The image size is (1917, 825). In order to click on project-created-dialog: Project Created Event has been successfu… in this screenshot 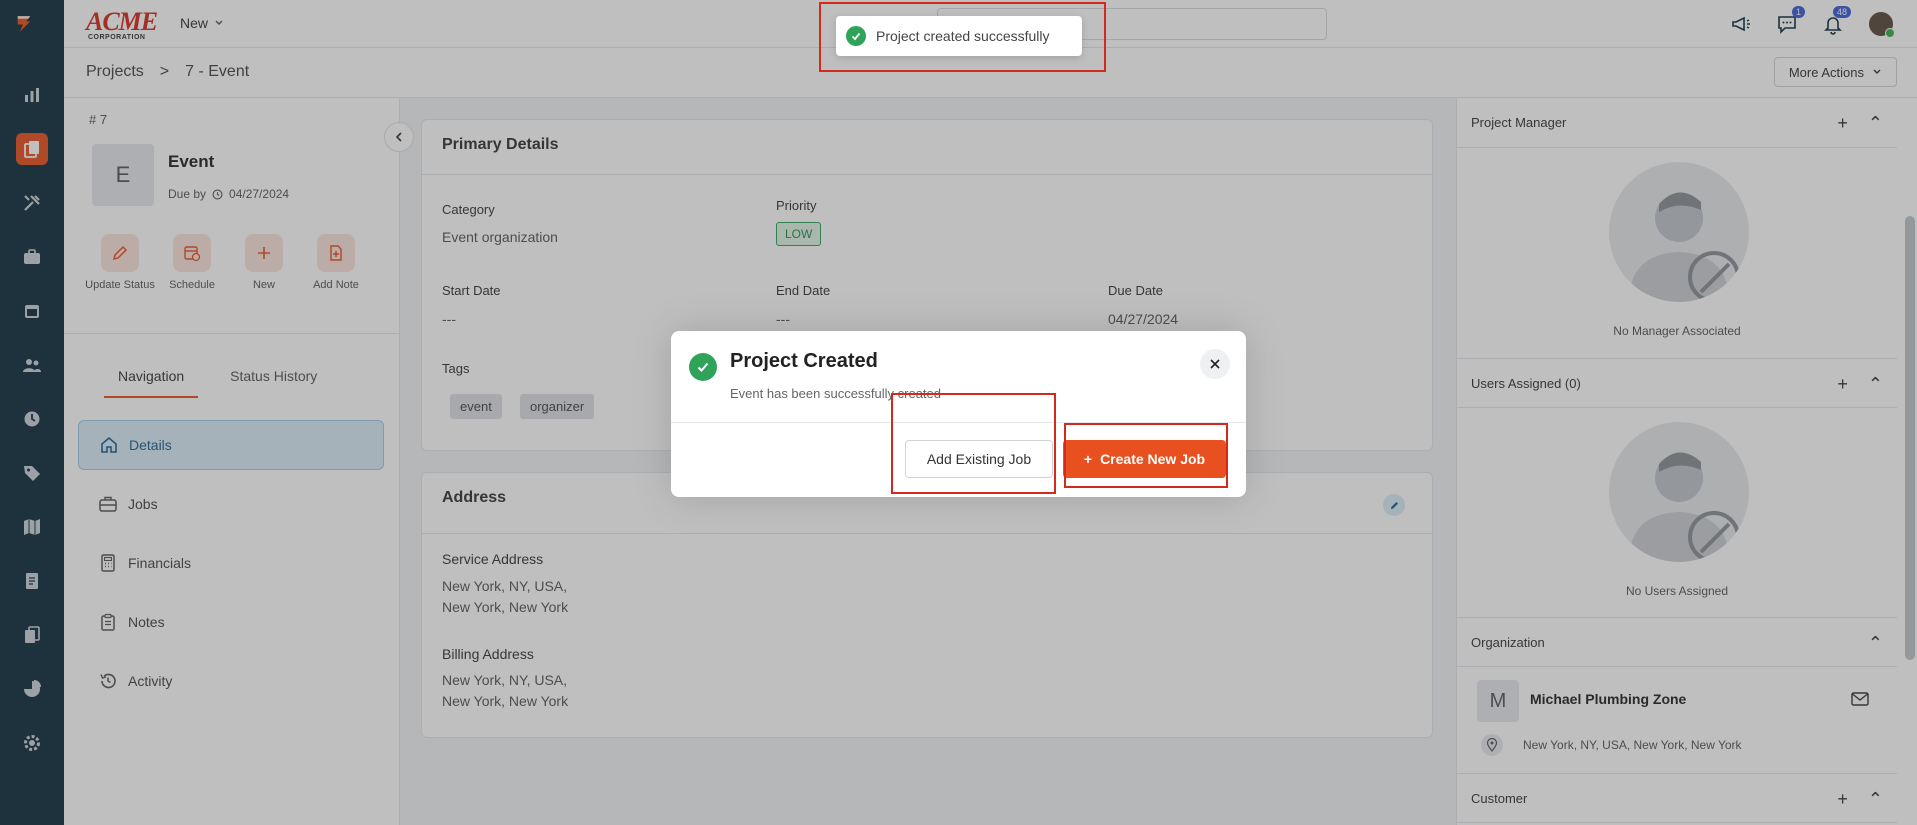, I will do `click(958, 414)`.